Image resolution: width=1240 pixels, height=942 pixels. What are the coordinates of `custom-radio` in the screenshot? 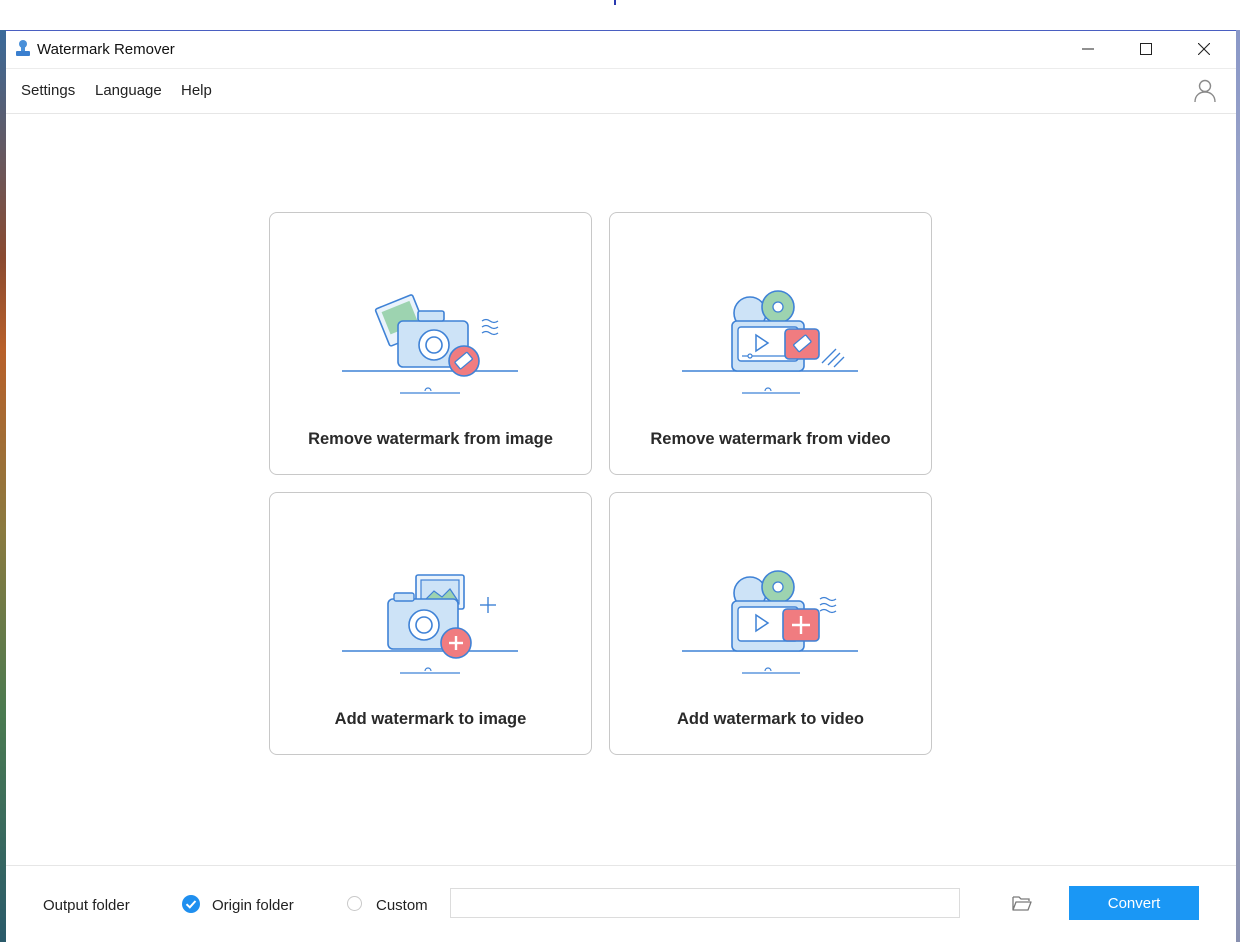 It's located at (354, 903).